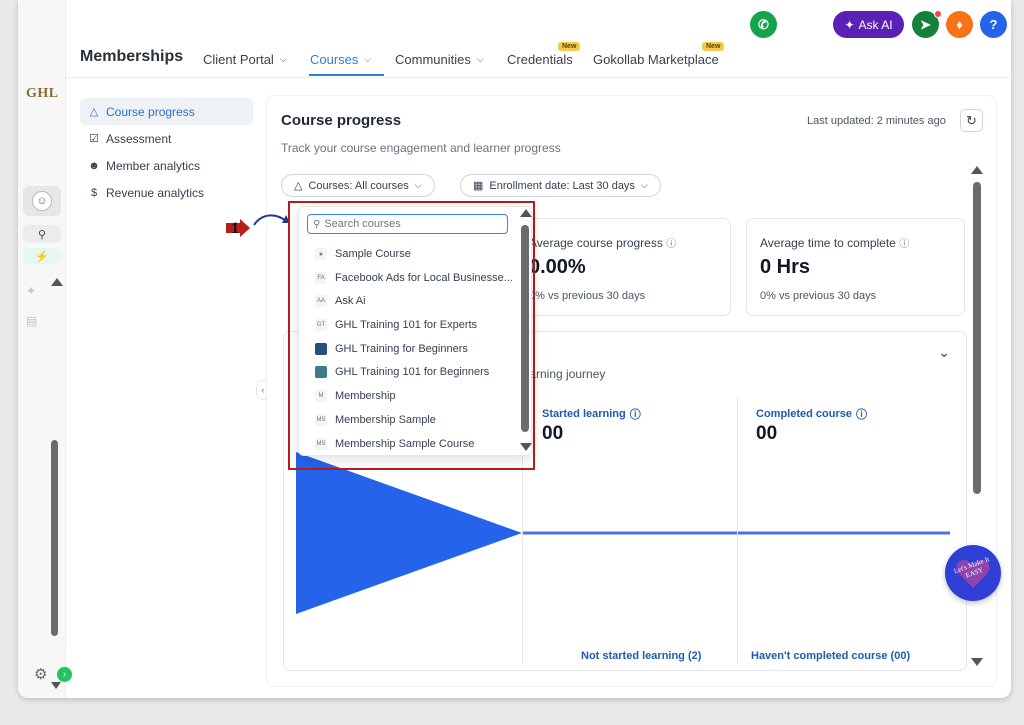 The height and width of the screenshot is (725, 1024). I want to click on course-option: ★ Sample Course, so click(363, 254).